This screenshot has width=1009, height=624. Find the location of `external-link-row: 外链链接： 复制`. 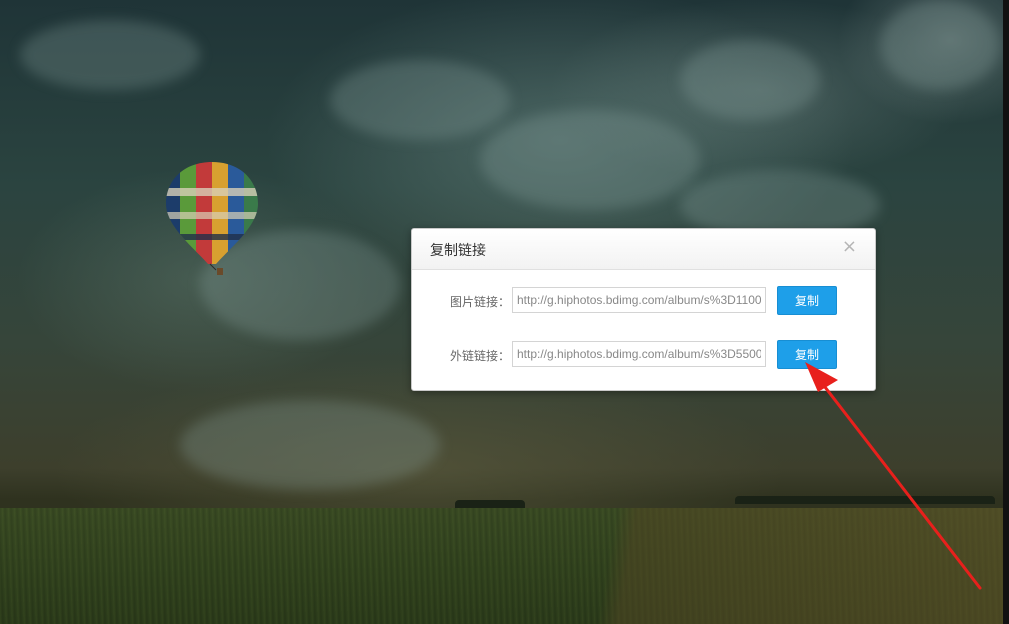

external-link-row: 外链链接： 复制 is located at coordinates (643, 355).